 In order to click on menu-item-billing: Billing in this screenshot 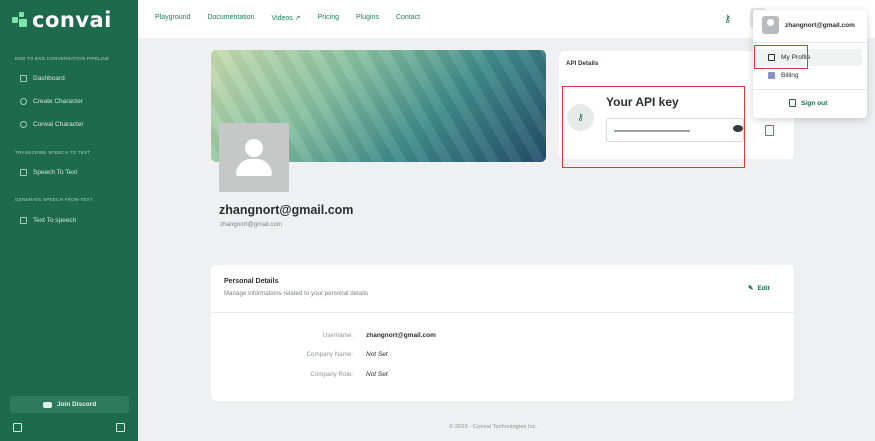, I will do `click(808, 75)`.